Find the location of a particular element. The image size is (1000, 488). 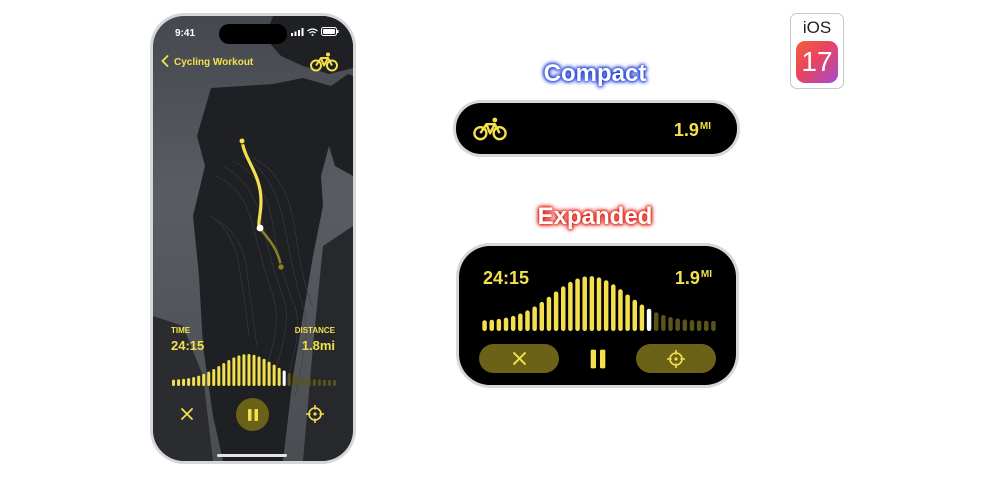

crosshair-icon is located at coordinates (315, 414).